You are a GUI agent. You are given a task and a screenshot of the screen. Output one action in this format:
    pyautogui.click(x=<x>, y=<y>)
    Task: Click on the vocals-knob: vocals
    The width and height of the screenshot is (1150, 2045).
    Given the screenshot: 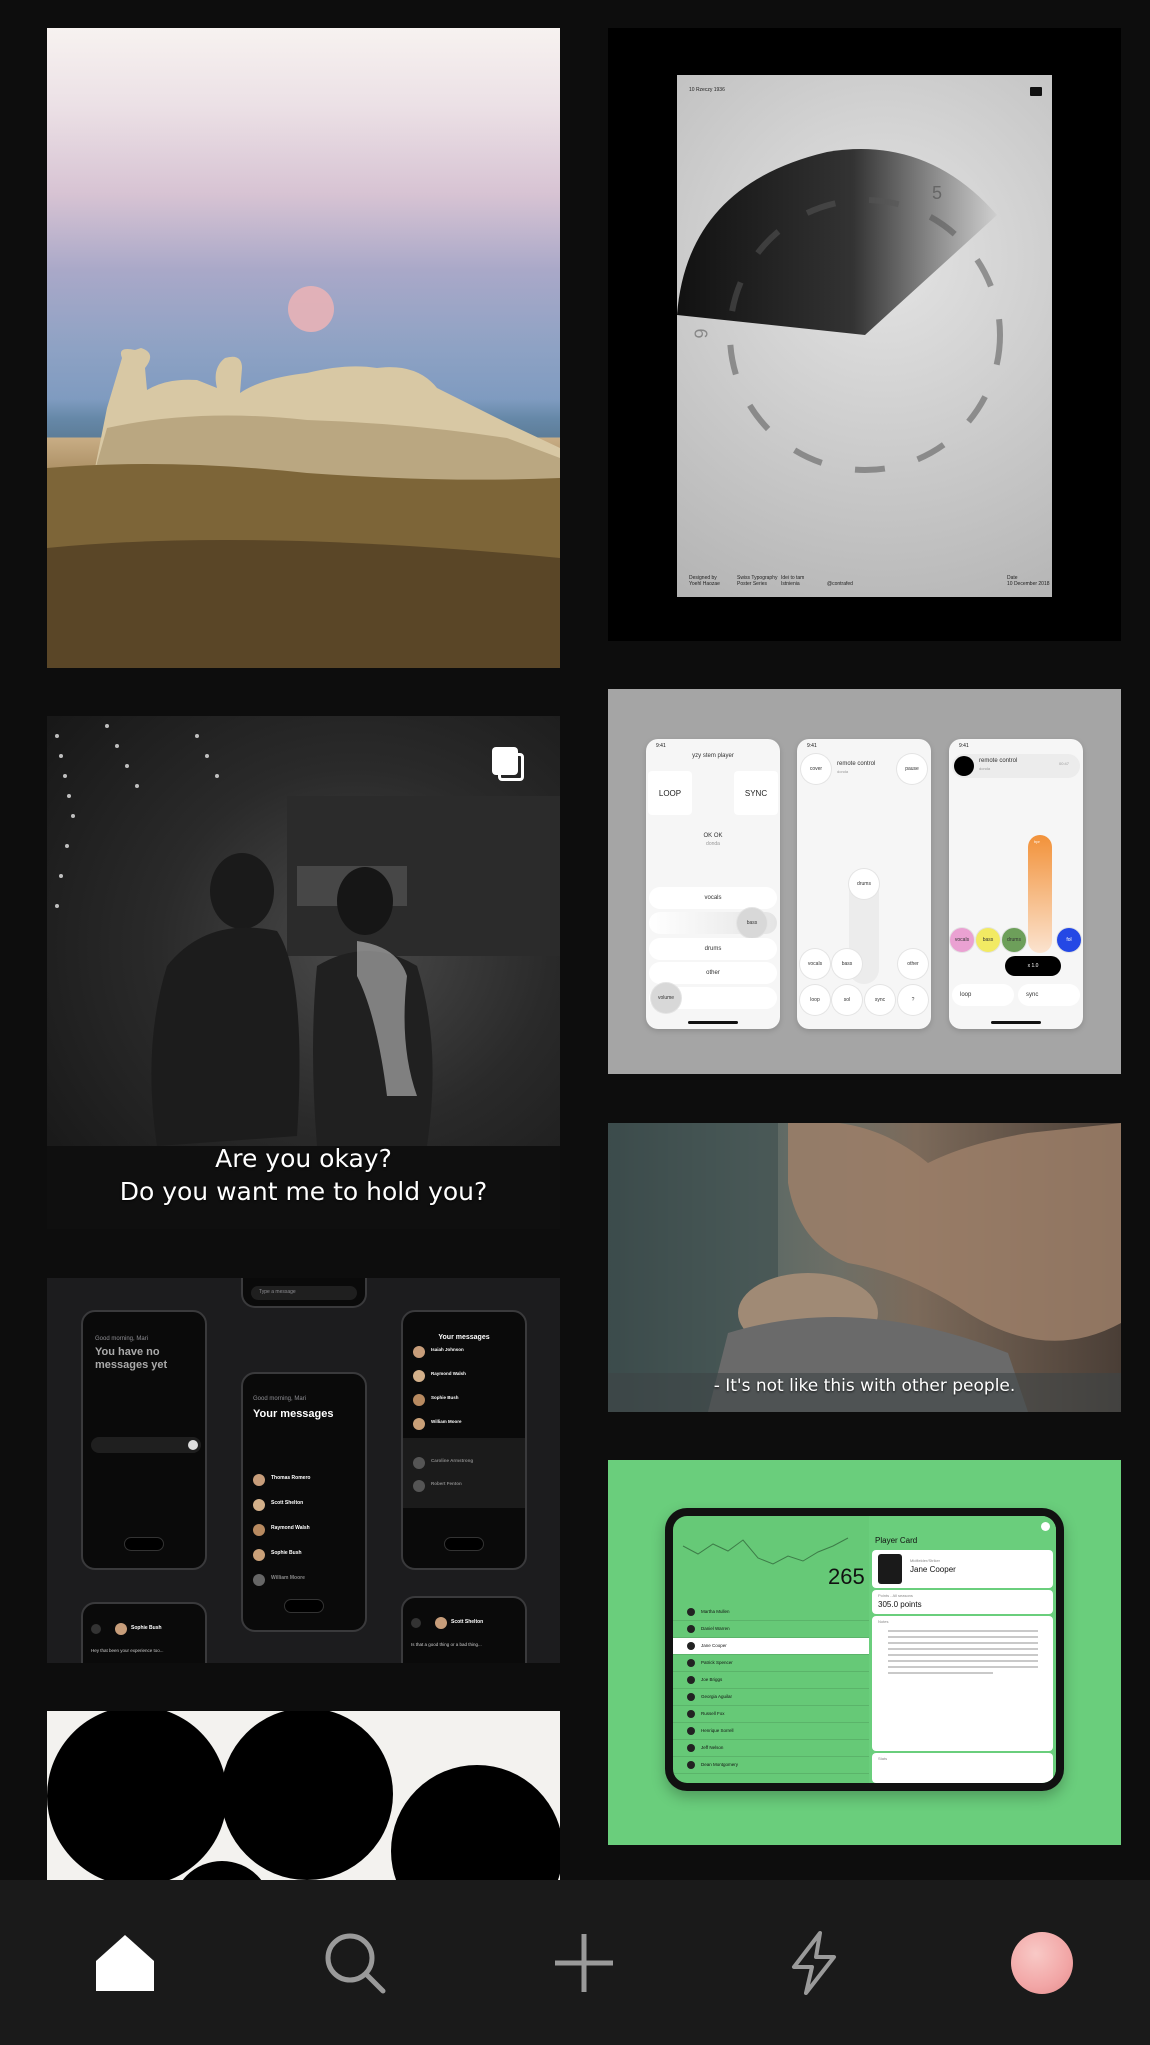 What is the action you would take?
    pyautogui.click(x=815, y=964)
    